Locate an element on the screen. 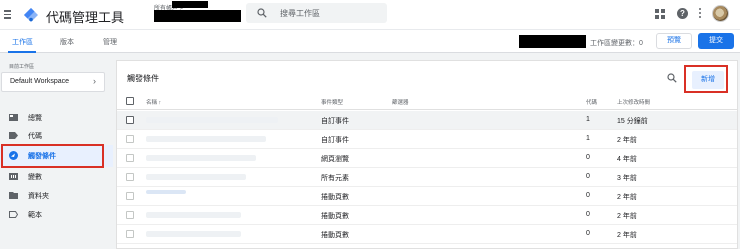 The width and height of the screenshot is (740, 249). sidebar-item-folders: 資料夾 is located at coordinates (56, 196).